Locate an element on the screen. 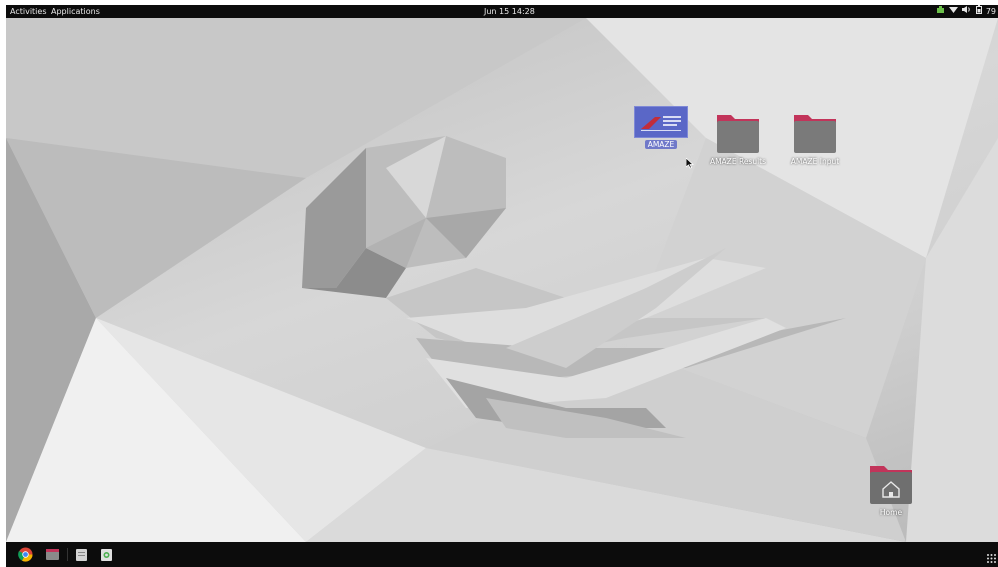 The height and width of the screenshot is (567, 998). text-editor-icon is located at coordinates (81, 554).